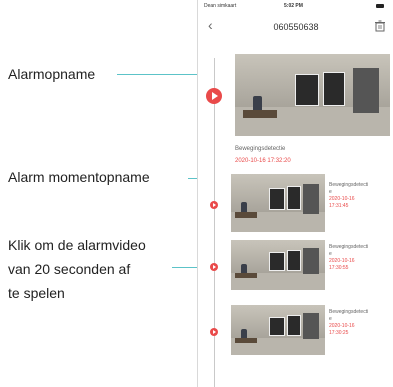  I want to click on callout-click-line3: te spelen, so click(36, 293).